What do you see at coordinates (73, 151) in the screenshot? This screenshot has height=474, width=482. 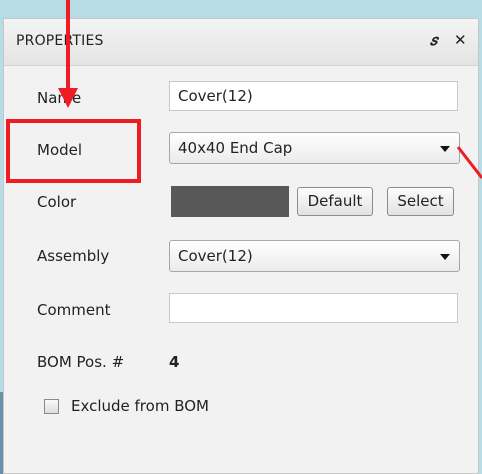 I see `callout-highlight-box` at bounding box center [73, 151].